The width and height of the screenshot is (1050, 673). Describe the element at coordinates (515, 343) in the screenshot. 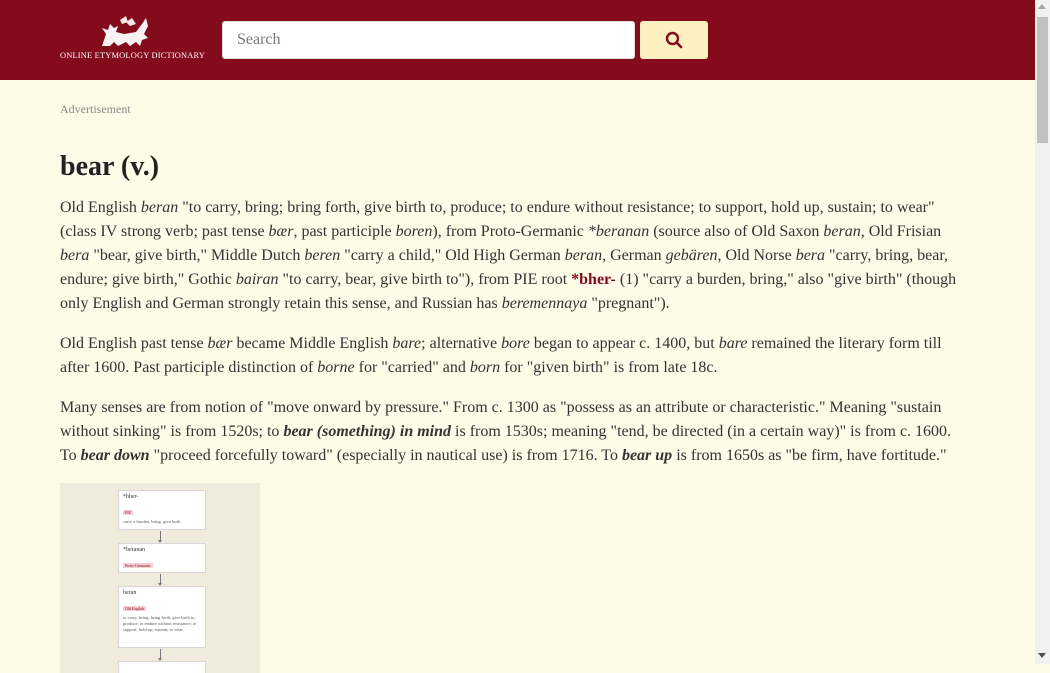

I see `cited-word: bore` at that location.